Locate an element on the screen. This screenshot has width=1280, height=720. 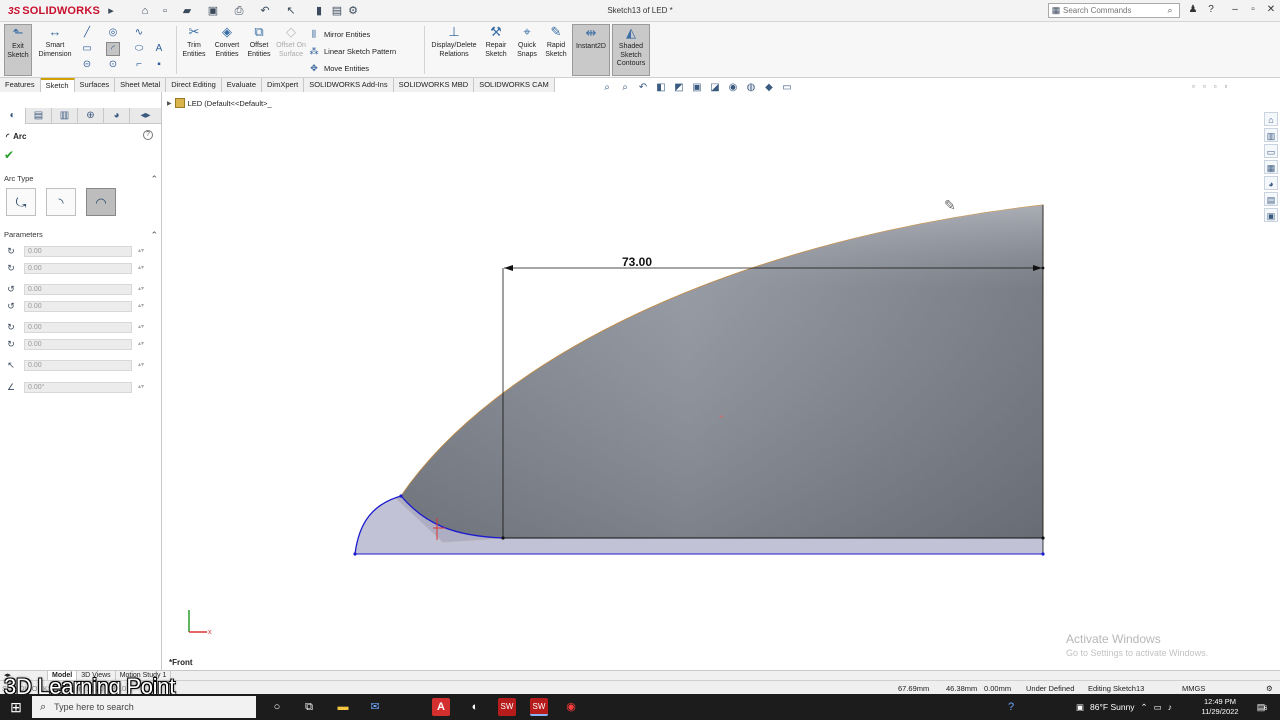
graphics-restore-icon: ▫ is located at coordinates (1215, 86).